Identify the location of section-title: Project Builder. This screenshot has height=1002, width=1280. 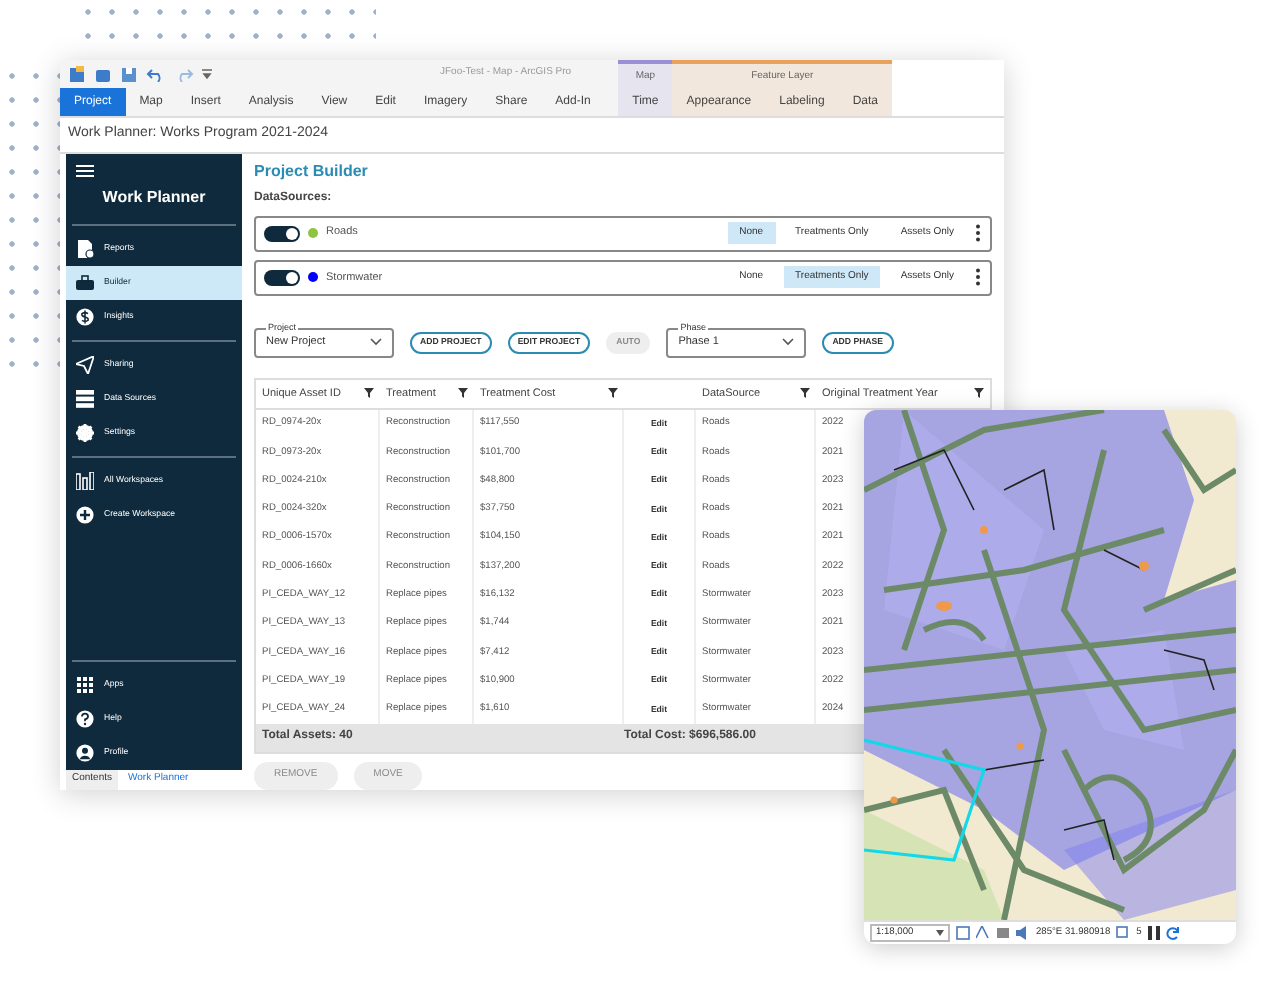
(312, 171).